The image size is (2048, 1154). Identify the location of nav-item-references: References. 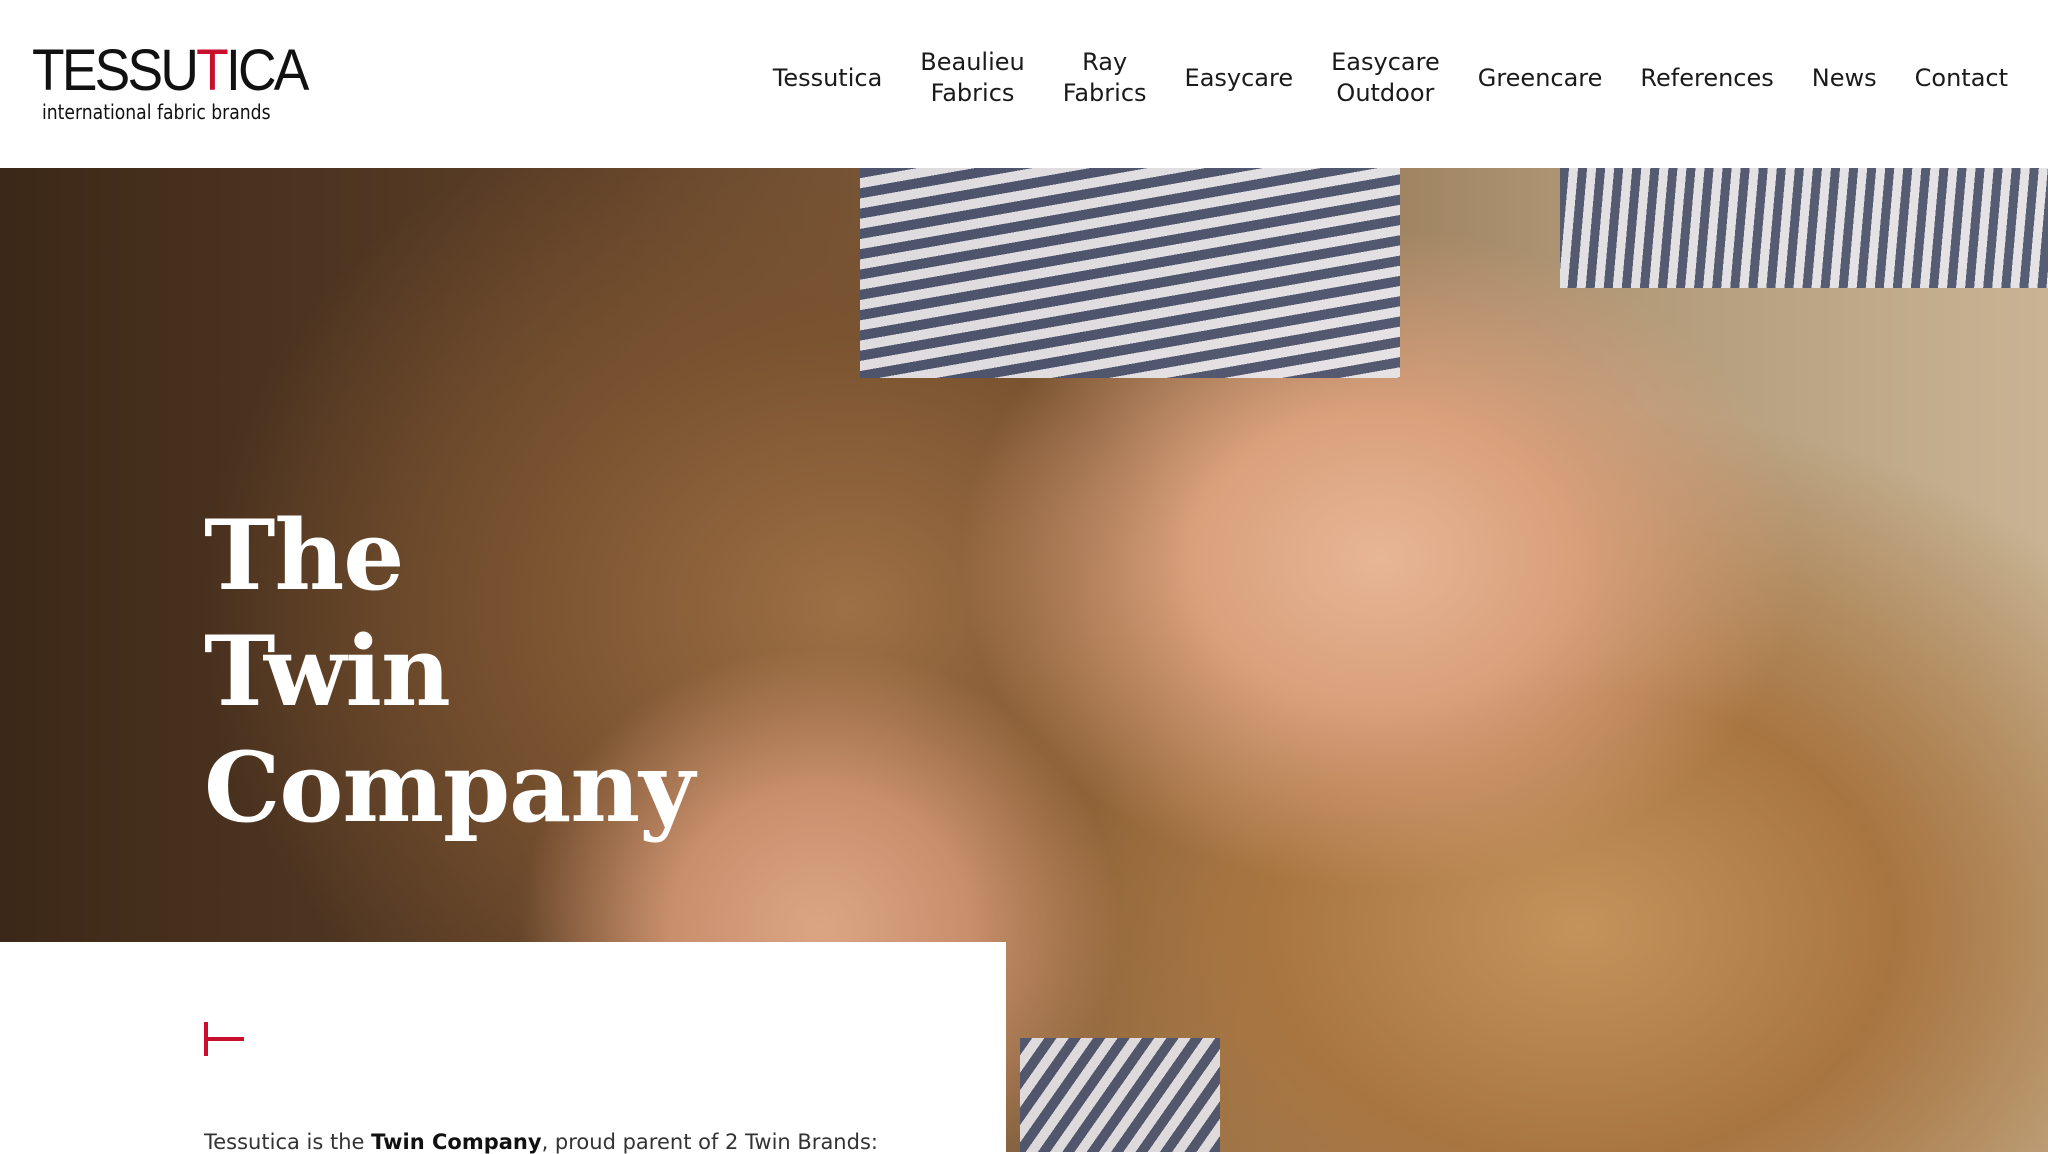
(1706, 78).